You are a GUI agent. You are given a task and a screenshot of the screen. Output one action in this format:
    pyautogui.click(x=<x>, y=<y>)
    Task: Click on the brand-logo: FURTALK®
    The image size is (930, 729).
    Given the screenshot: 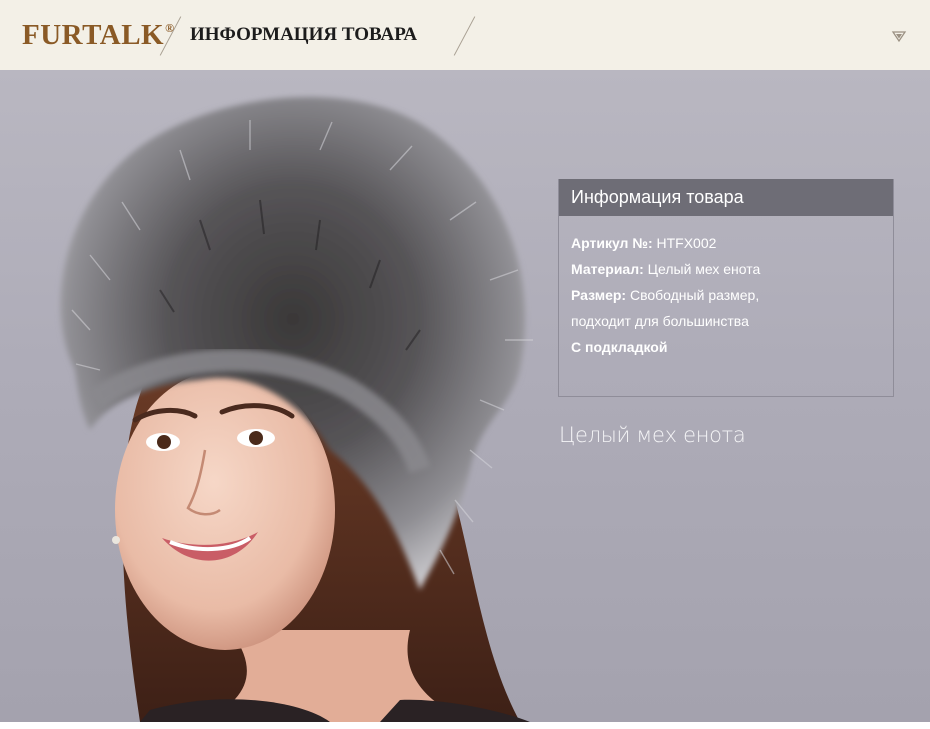 What is the action you would take?
    pyautogui.click(x=98, y=35)
    